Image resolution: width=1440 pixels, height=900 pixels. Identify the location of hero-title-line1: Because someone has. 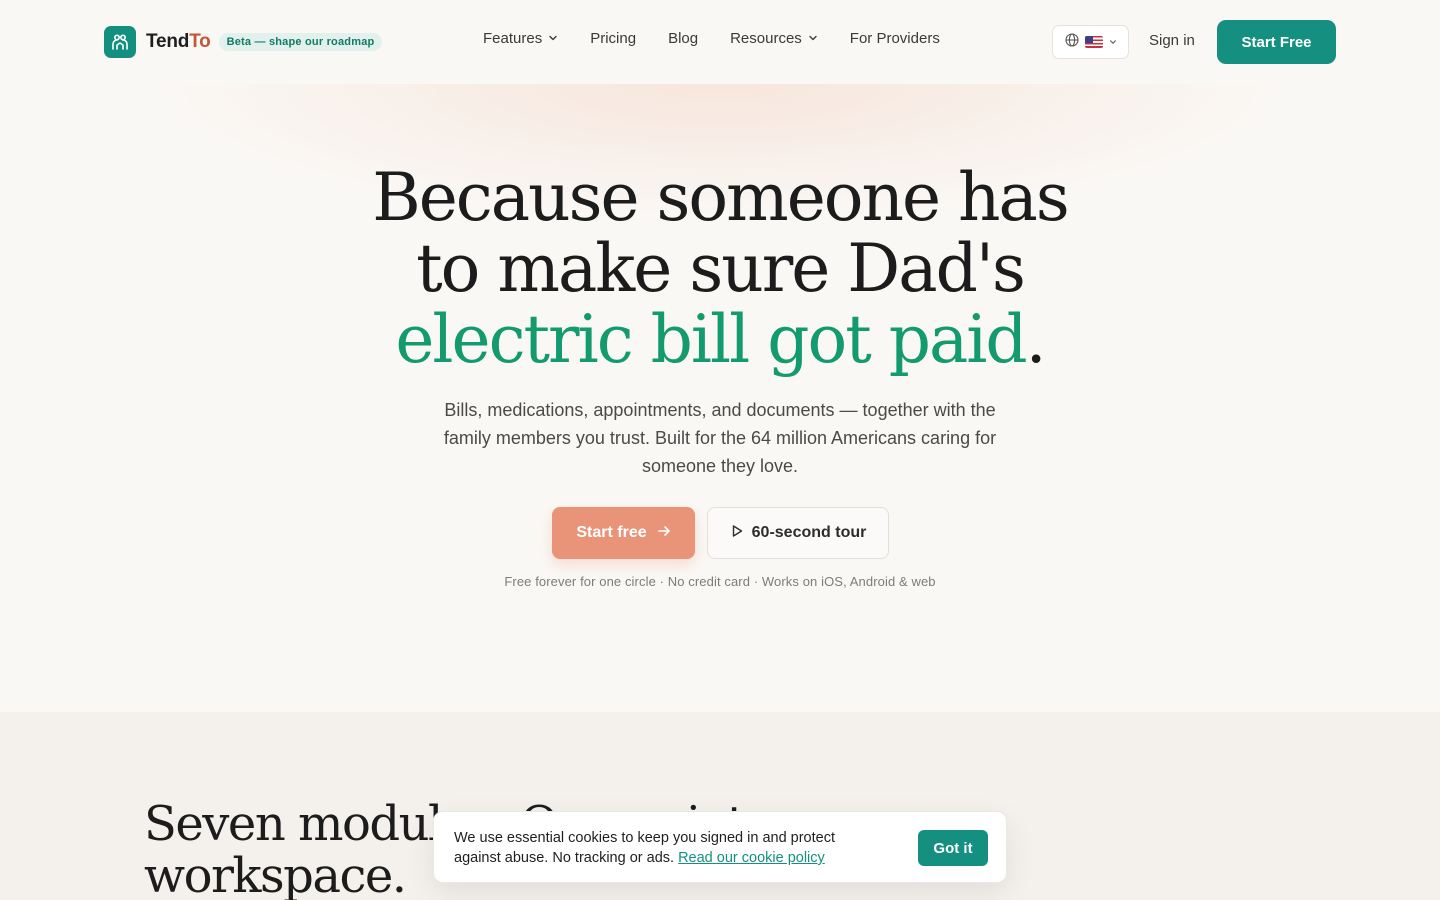
(721, 197).